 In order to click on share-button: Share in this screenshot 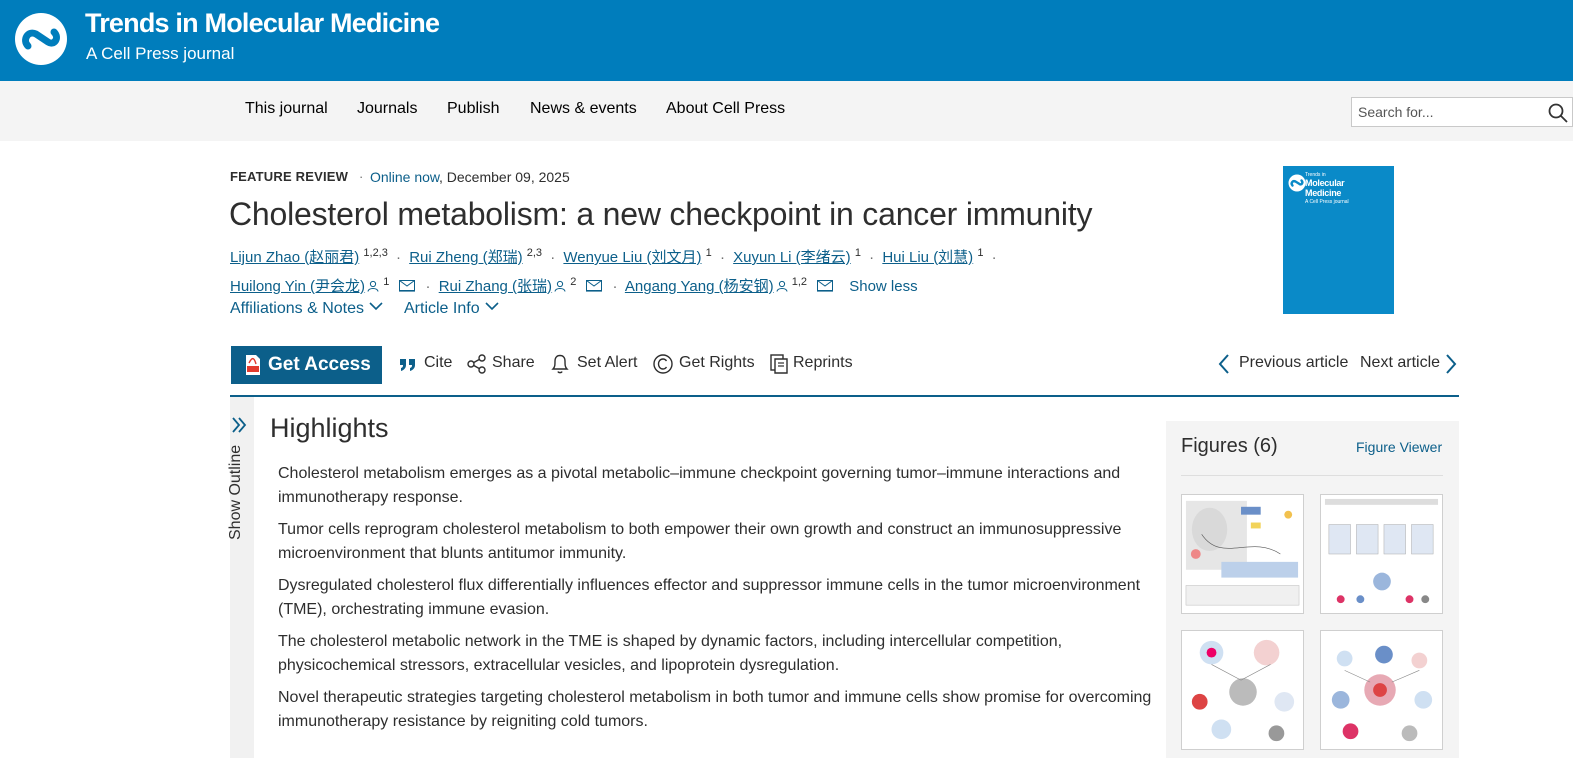, I will do `click(513, 363)`.